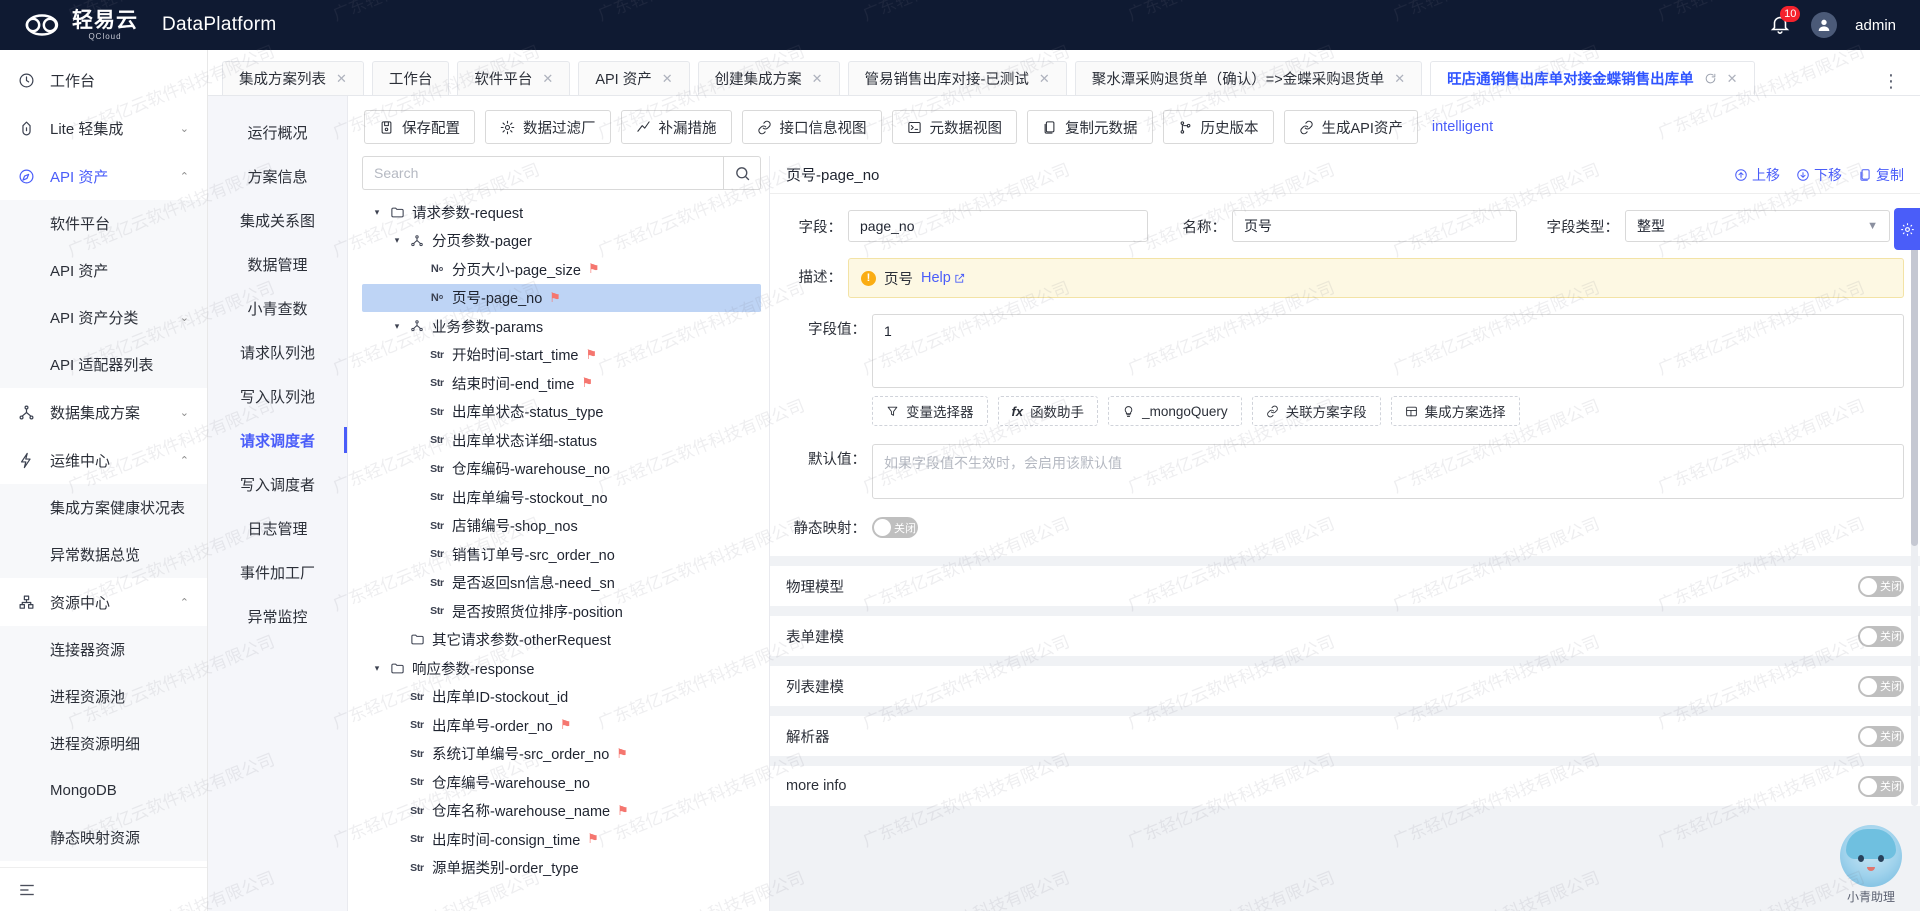 This screenshot has width=1920, height=911. What do you see at coordinates (634, 78) in the screenshot?
I see `tab-3: API 资产 ✕` at bounding box center [634, 78].